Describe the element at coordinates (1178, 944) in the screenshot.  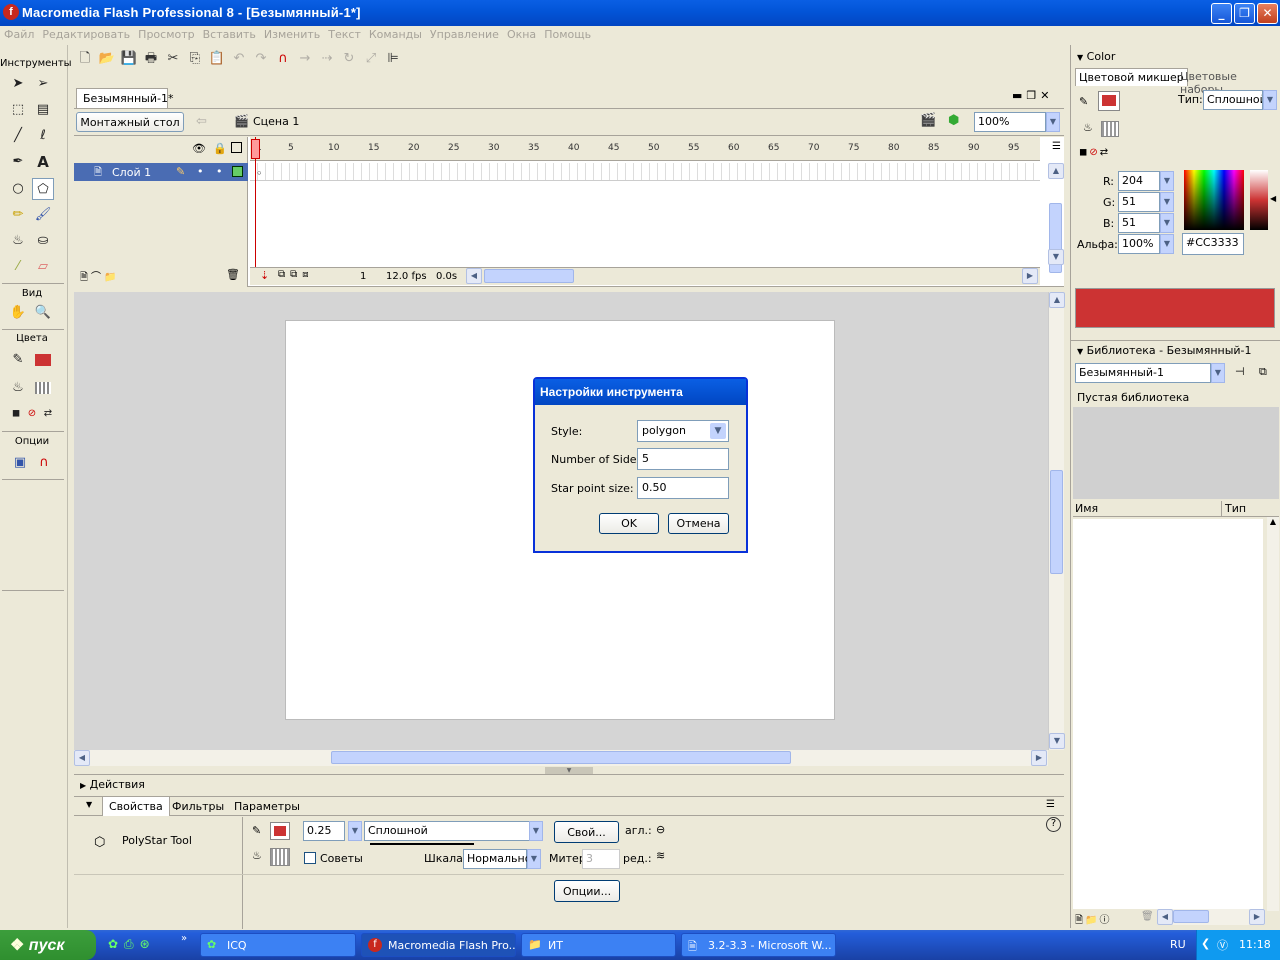
I see `language-indicator: RU` at that location.